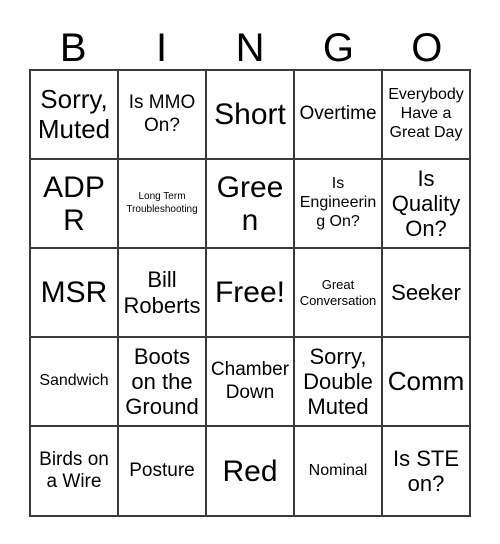 The image size is (500, 544). I want to click on bingo-cell-b2: ADPR, so click(75, 204).